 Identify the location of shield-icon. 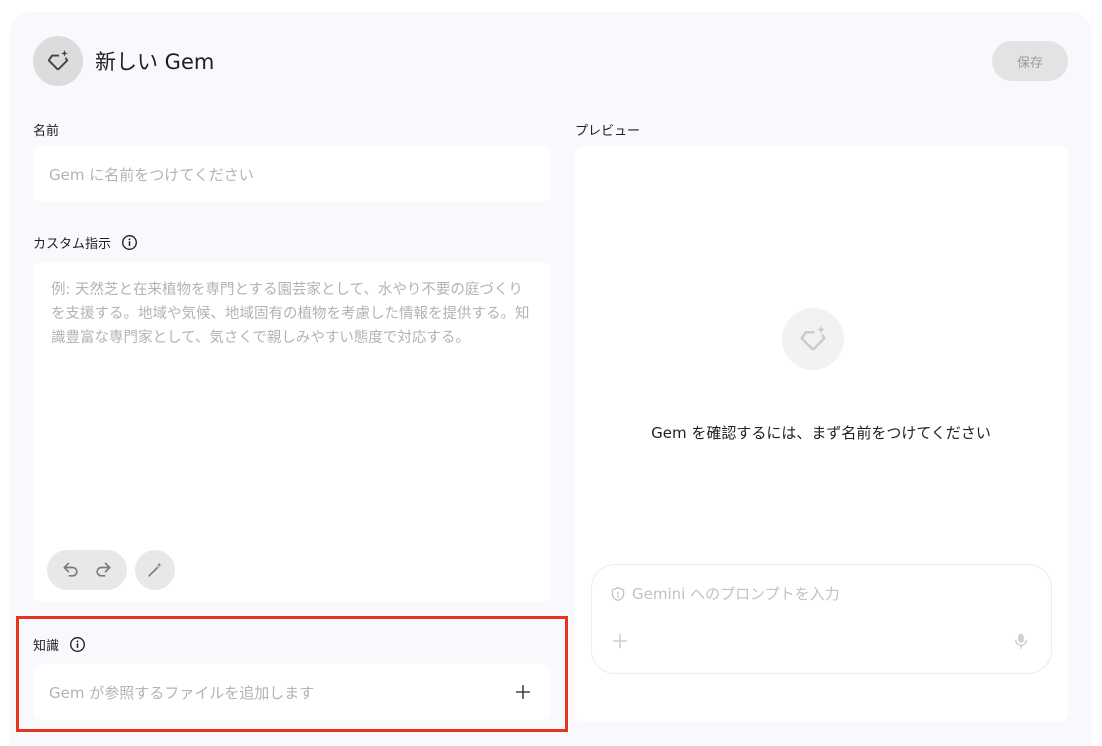
(618, 593).